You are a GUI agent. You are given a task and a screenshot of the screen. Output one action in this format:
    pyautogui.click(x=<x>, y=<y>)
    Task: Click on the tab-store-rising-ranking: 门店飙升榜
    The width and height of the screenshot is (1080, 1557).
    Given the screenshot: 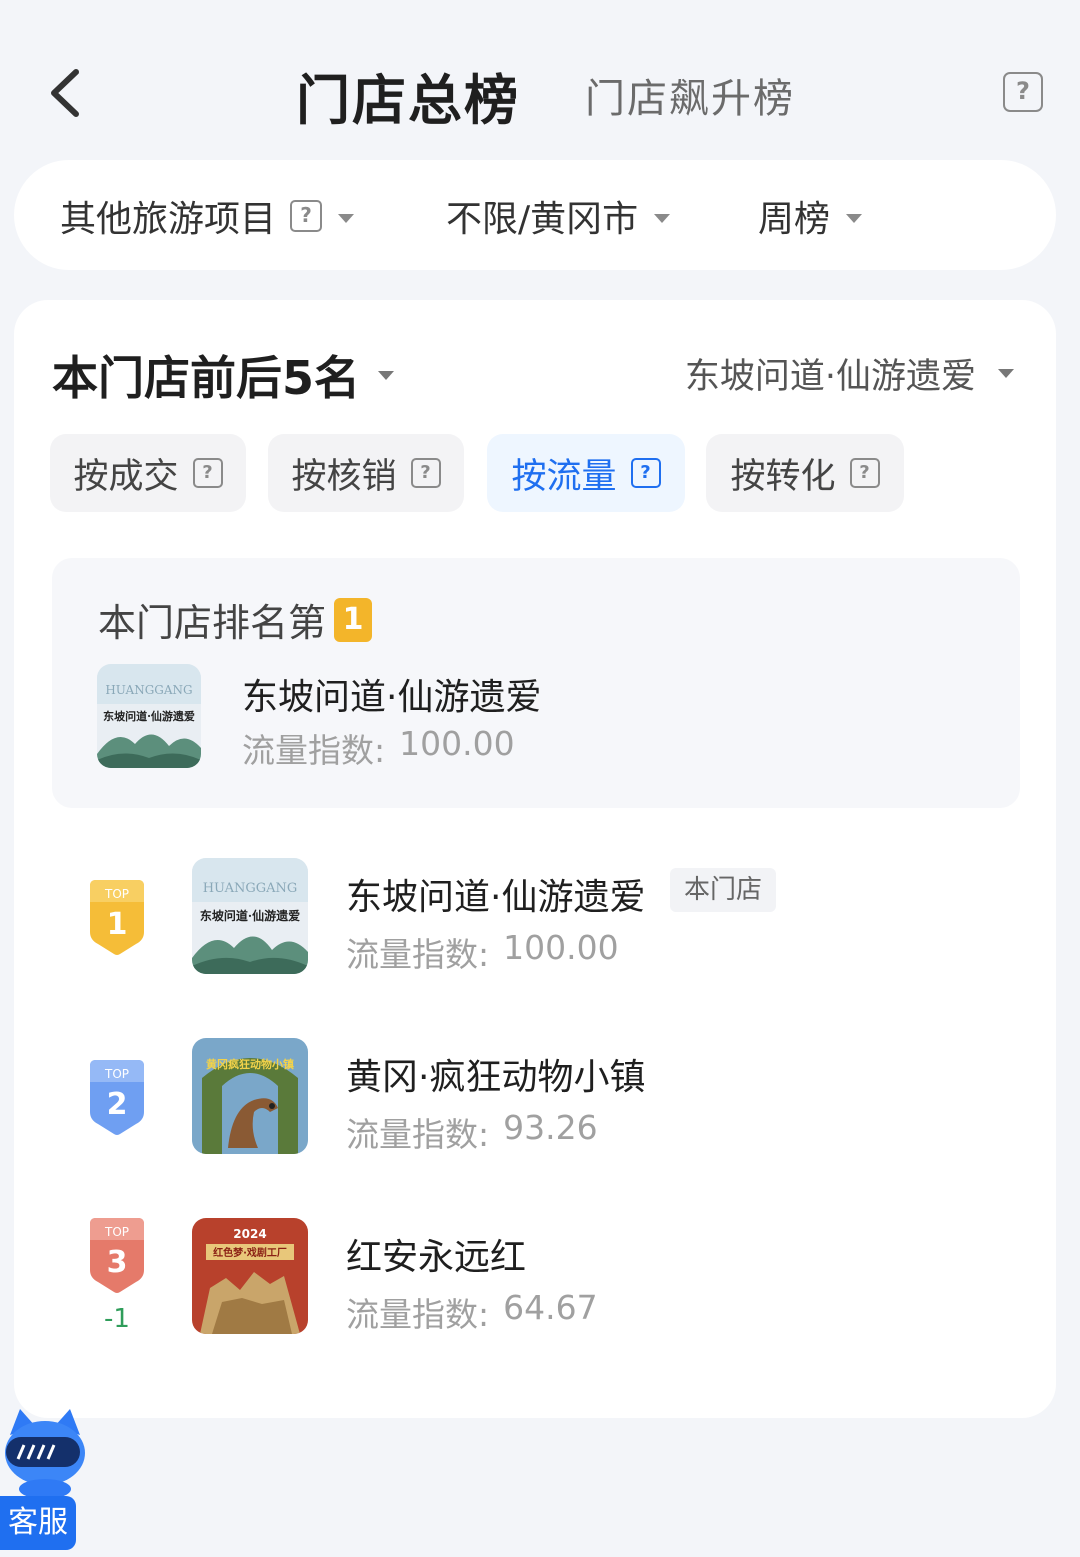 What is the action you would take?
    pyautogui.click(x=690, y=95)
    